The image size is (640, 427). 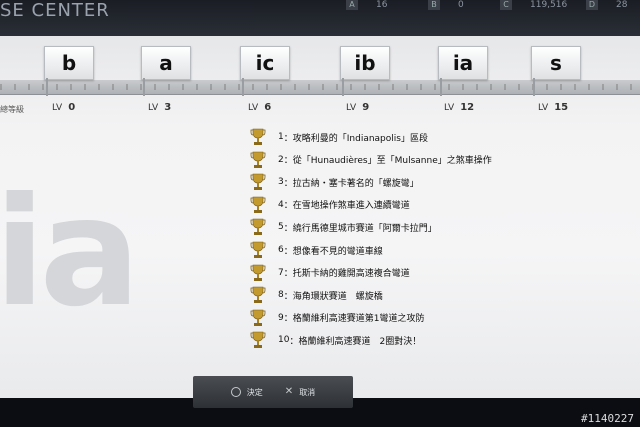 I want to click on mission-title: 格蘭維利高速賽道第1彎道之攻防, so click(x=358, y=319).